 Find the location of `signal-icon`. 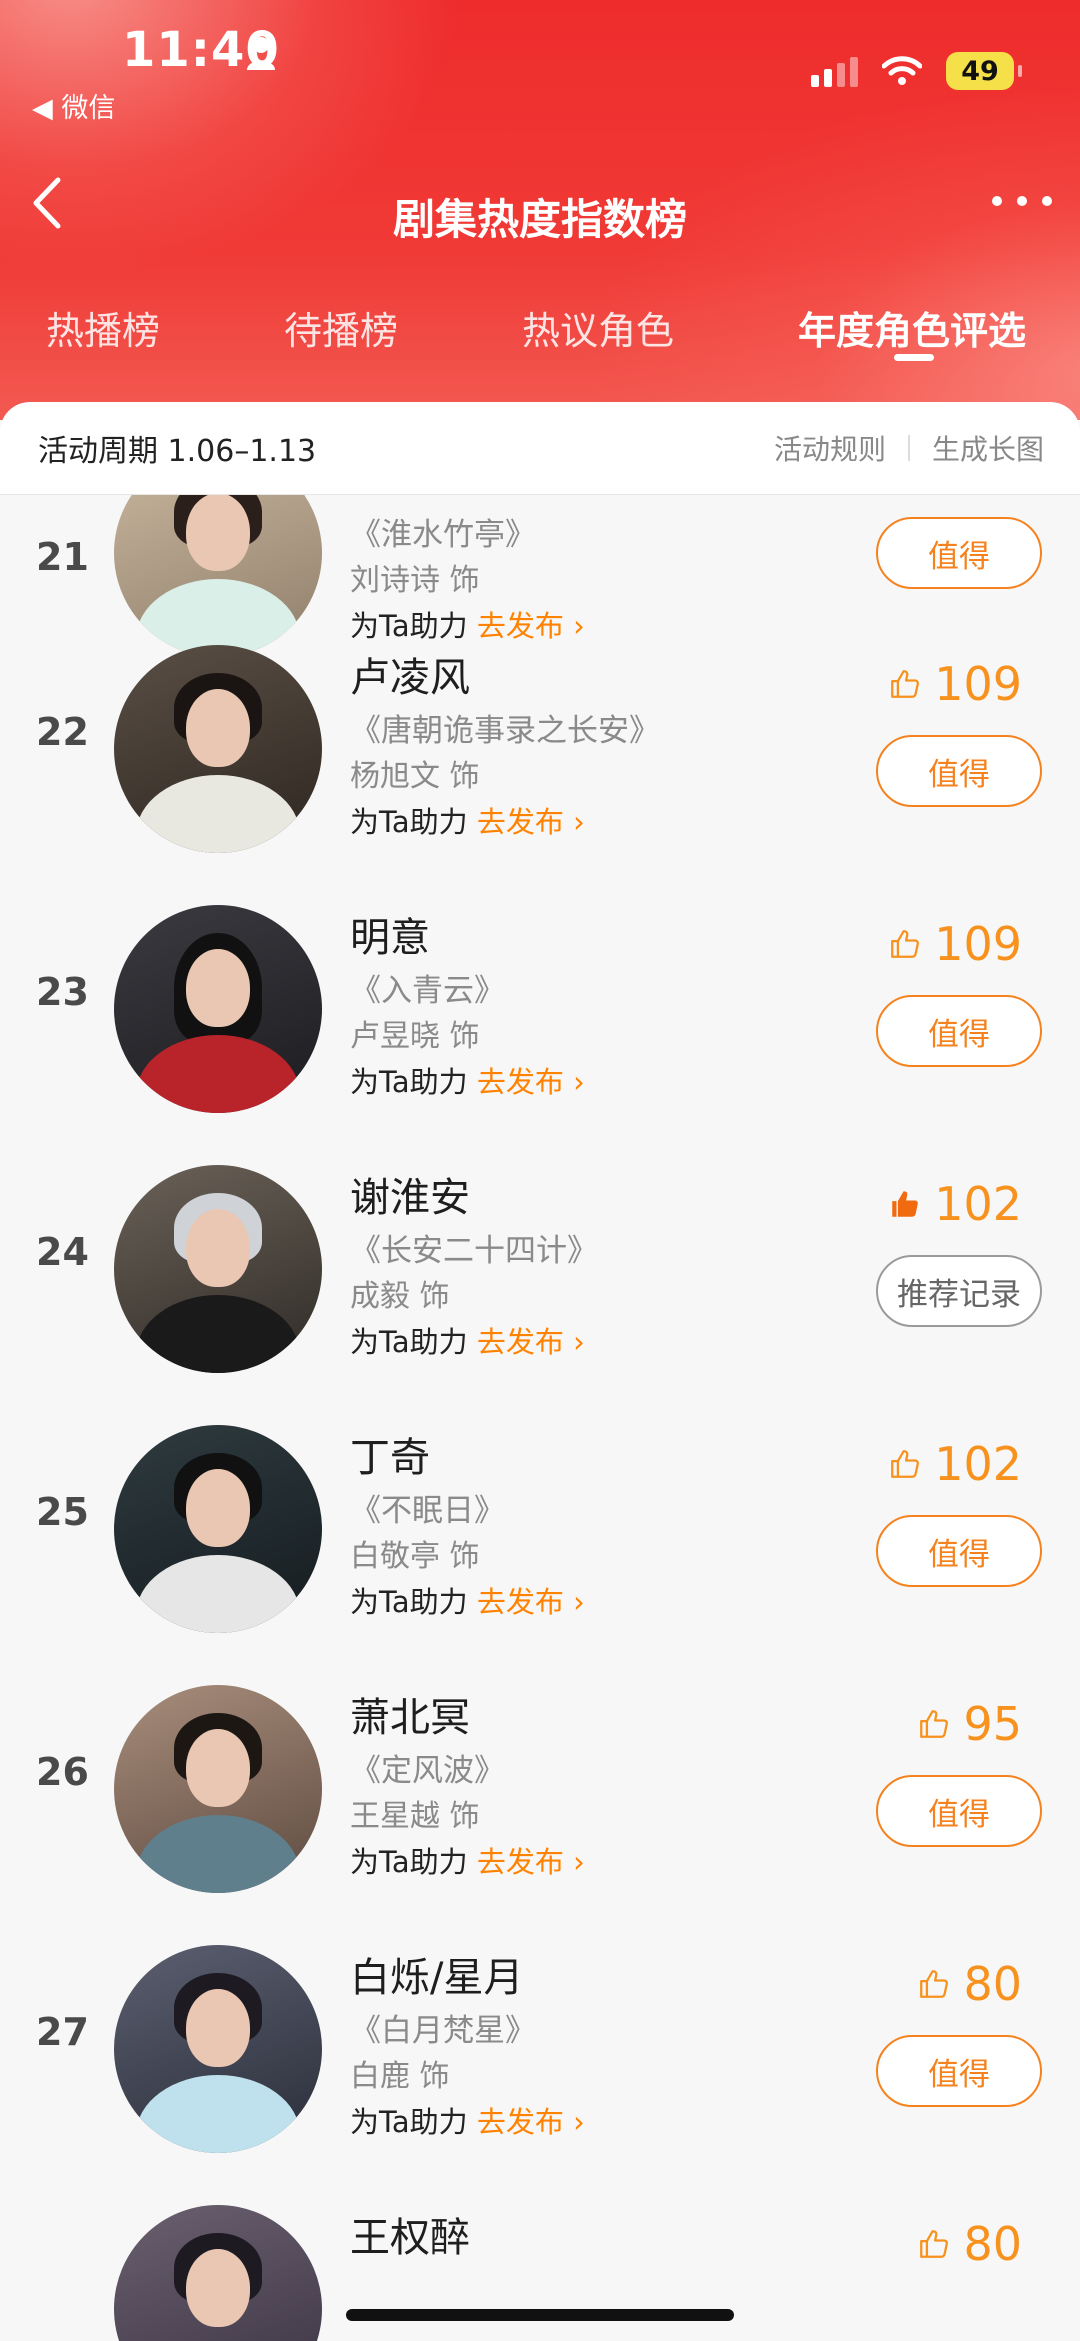

signal-icon is located at coordinates (834, 71).